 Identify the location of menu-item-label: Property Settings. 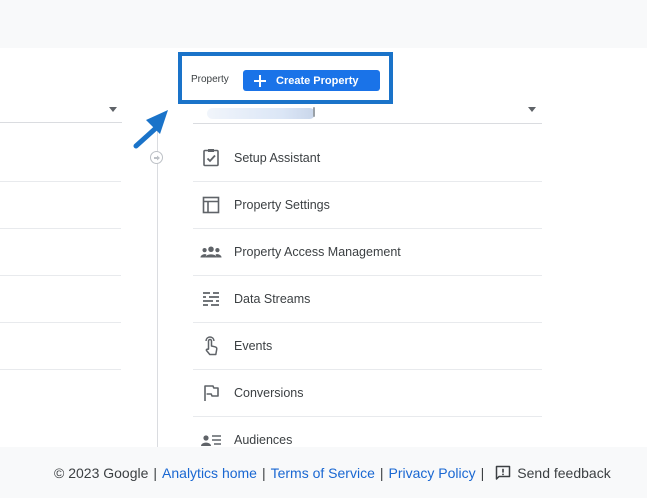
(282, 204).